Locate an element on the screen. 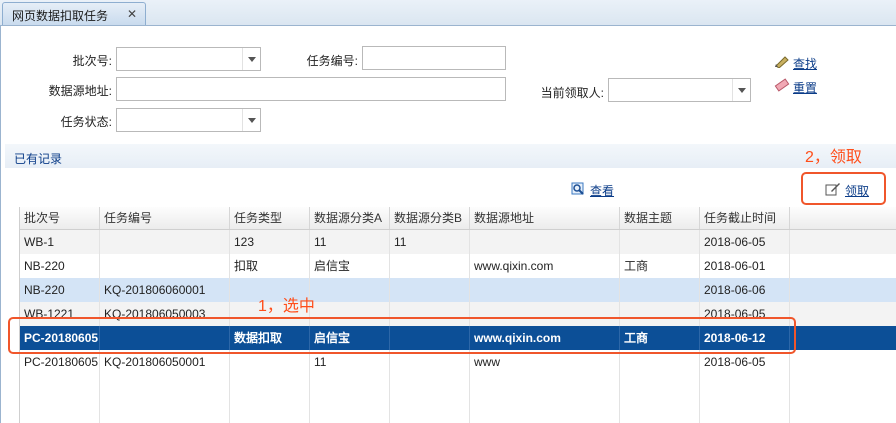 The height and width of the screenshot is (423, 896). column-header: 任务类型 is located at coordinates (270, 218).